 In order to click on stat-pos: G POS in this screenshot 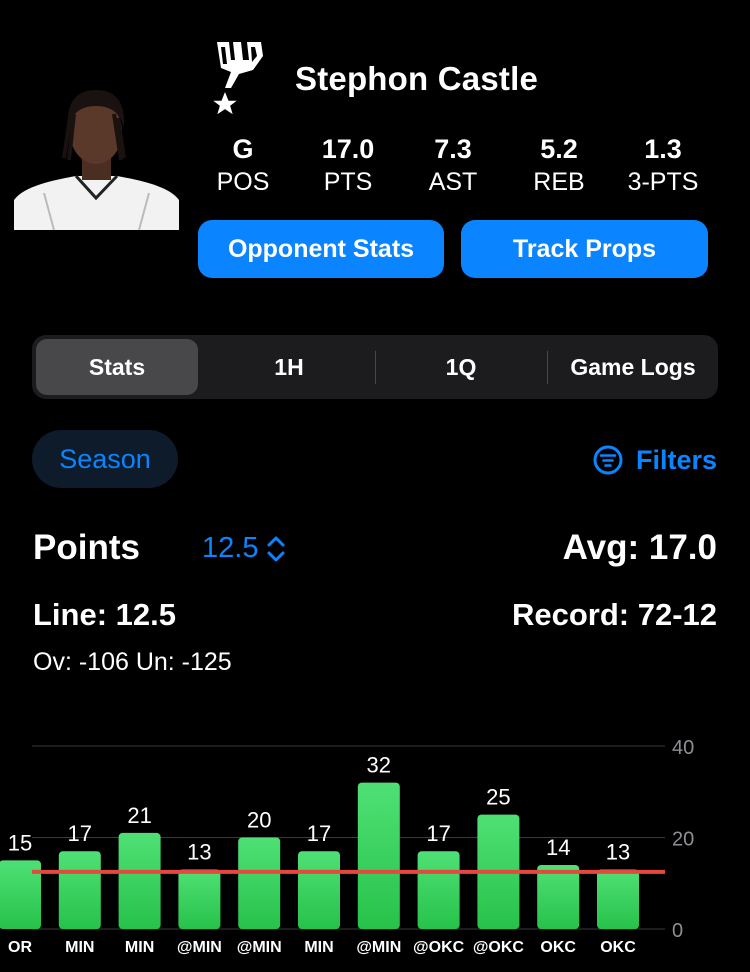, I will do `click(243, 166)`.